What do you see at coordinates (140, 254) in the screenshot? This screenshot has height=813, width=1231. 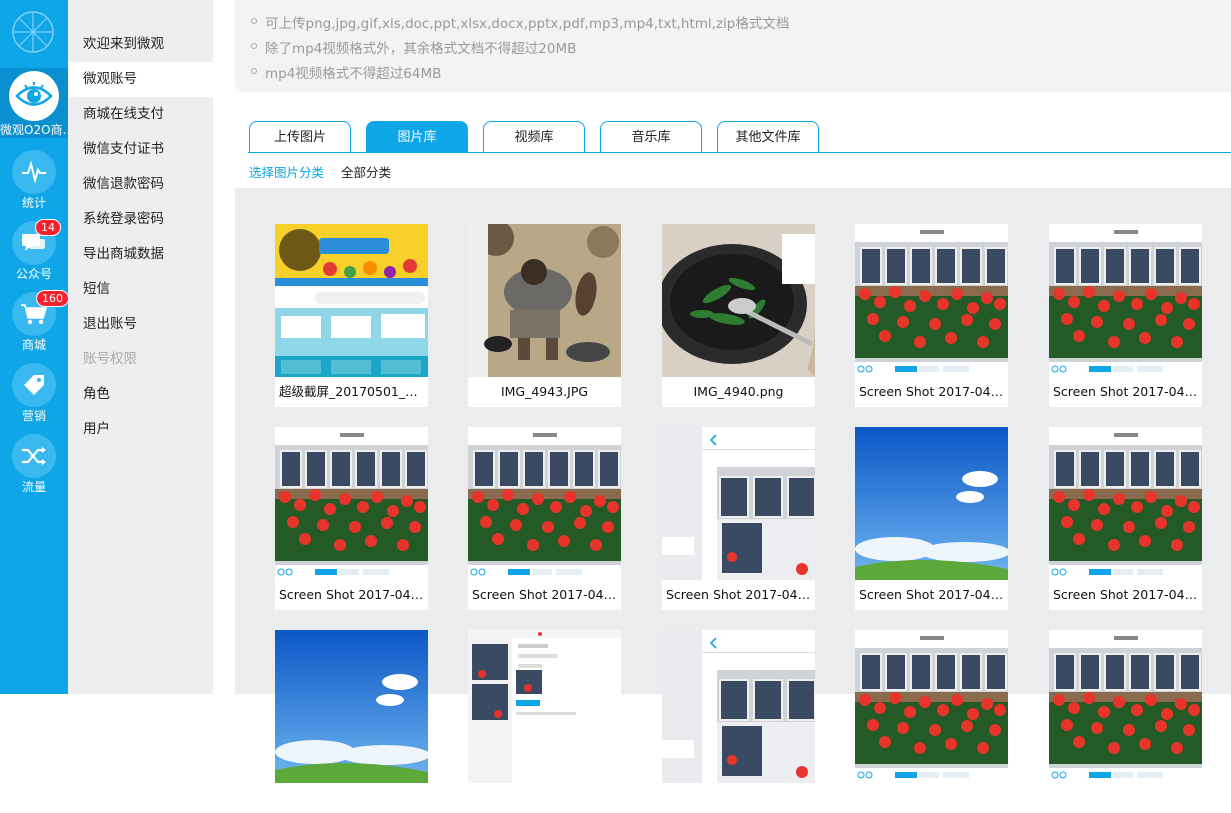 I see `menu-item: 导出商城数据` at bounding box center [140, 254].